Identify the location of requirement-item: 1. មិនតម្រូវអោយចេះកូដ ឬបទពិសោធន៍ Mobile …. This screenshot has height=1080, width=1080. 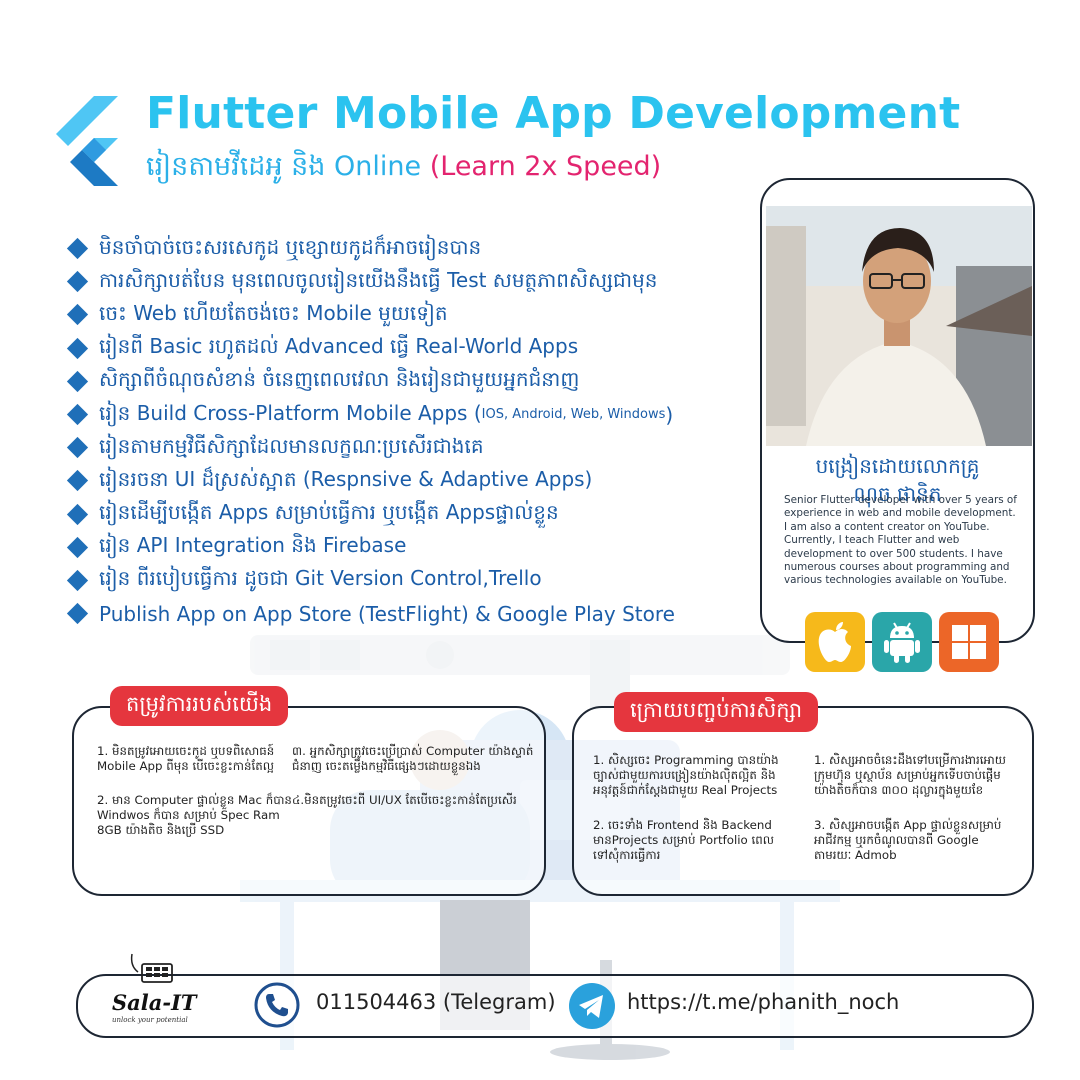
(186, 759).